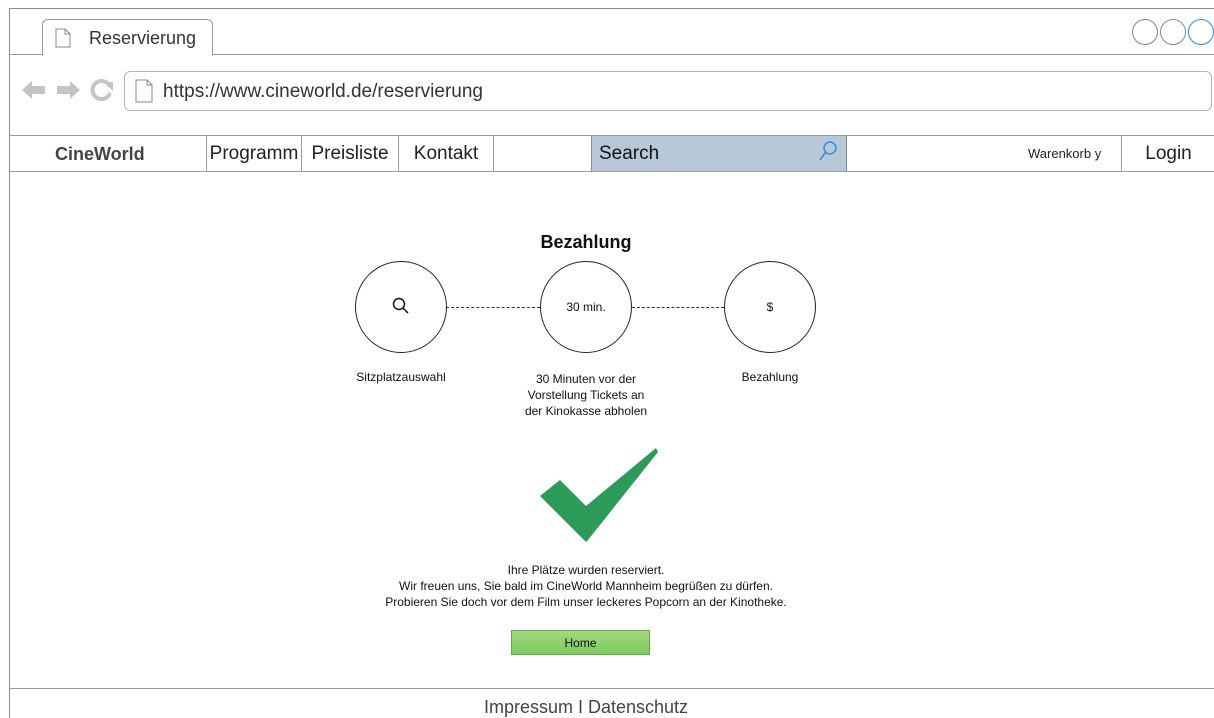 This screenshot has height=718, width=1214. Describe the element at coordinates (100, 154) in the screenshot. I see `site-logo: CineWorld` at that location.